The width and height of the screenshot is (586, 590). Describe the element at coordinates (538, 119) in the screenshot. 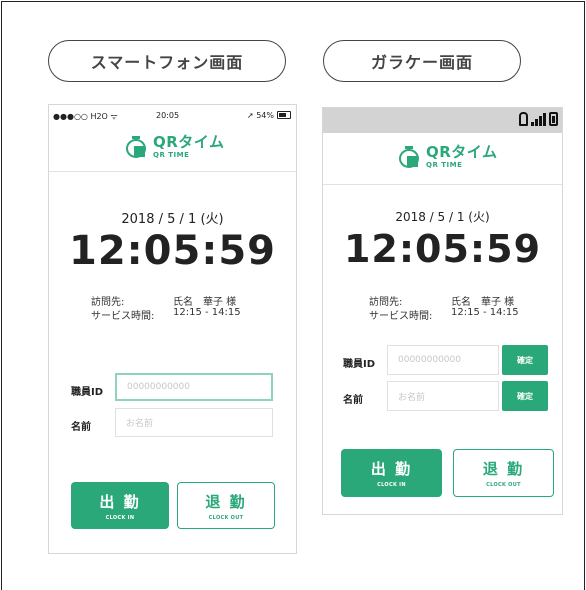

I see `signal-icon` at that location.